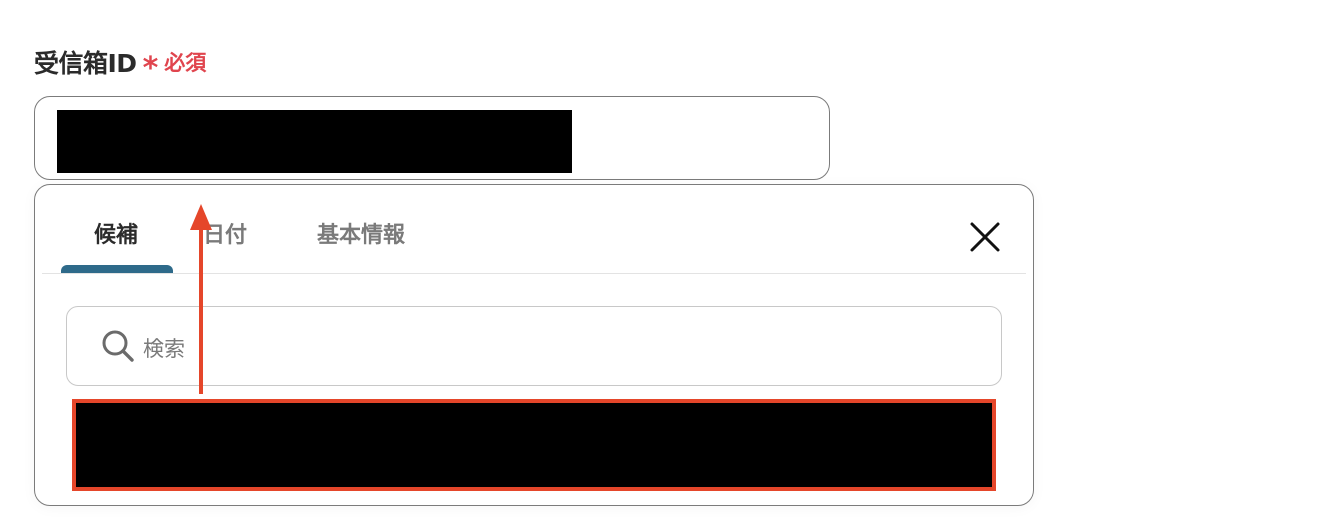  I want to click on close-button, so click(985, 237).